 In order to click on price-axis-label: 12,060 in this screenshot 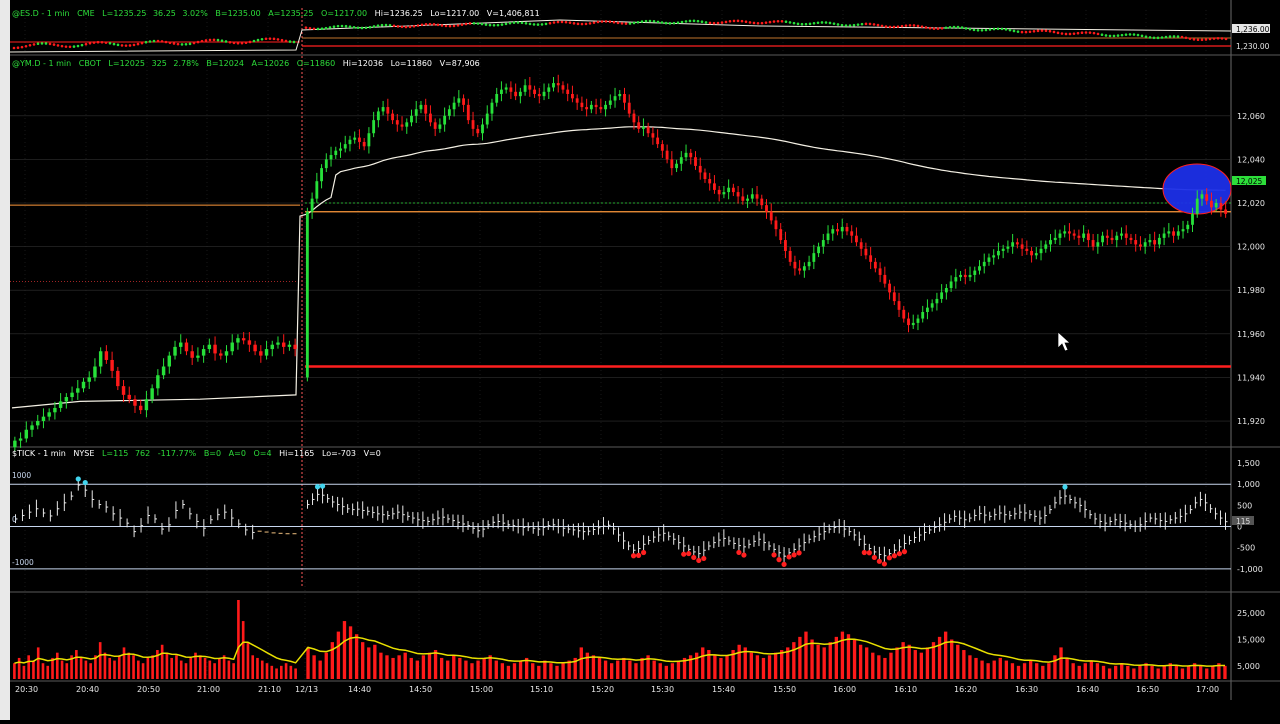, I will do `click(1251, 116)`.